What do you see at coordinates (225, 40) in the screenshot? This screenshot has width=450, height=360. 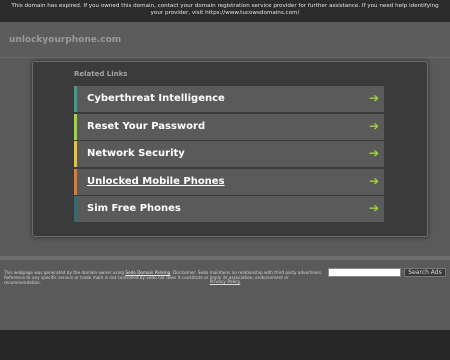 I see `header: unlockyourphone.com` at bounding box center [225, 40].